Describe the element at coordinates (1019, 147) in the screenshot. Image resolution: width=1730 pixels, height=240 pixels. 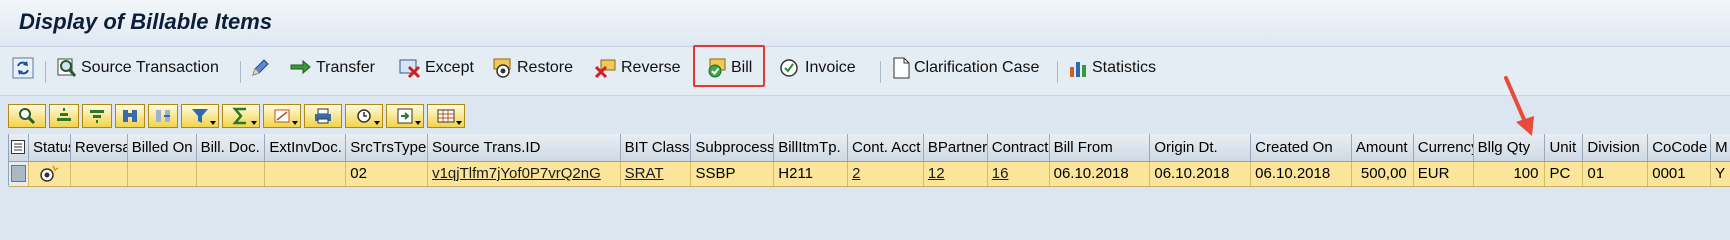
I see `column-header: Contract` at that location.